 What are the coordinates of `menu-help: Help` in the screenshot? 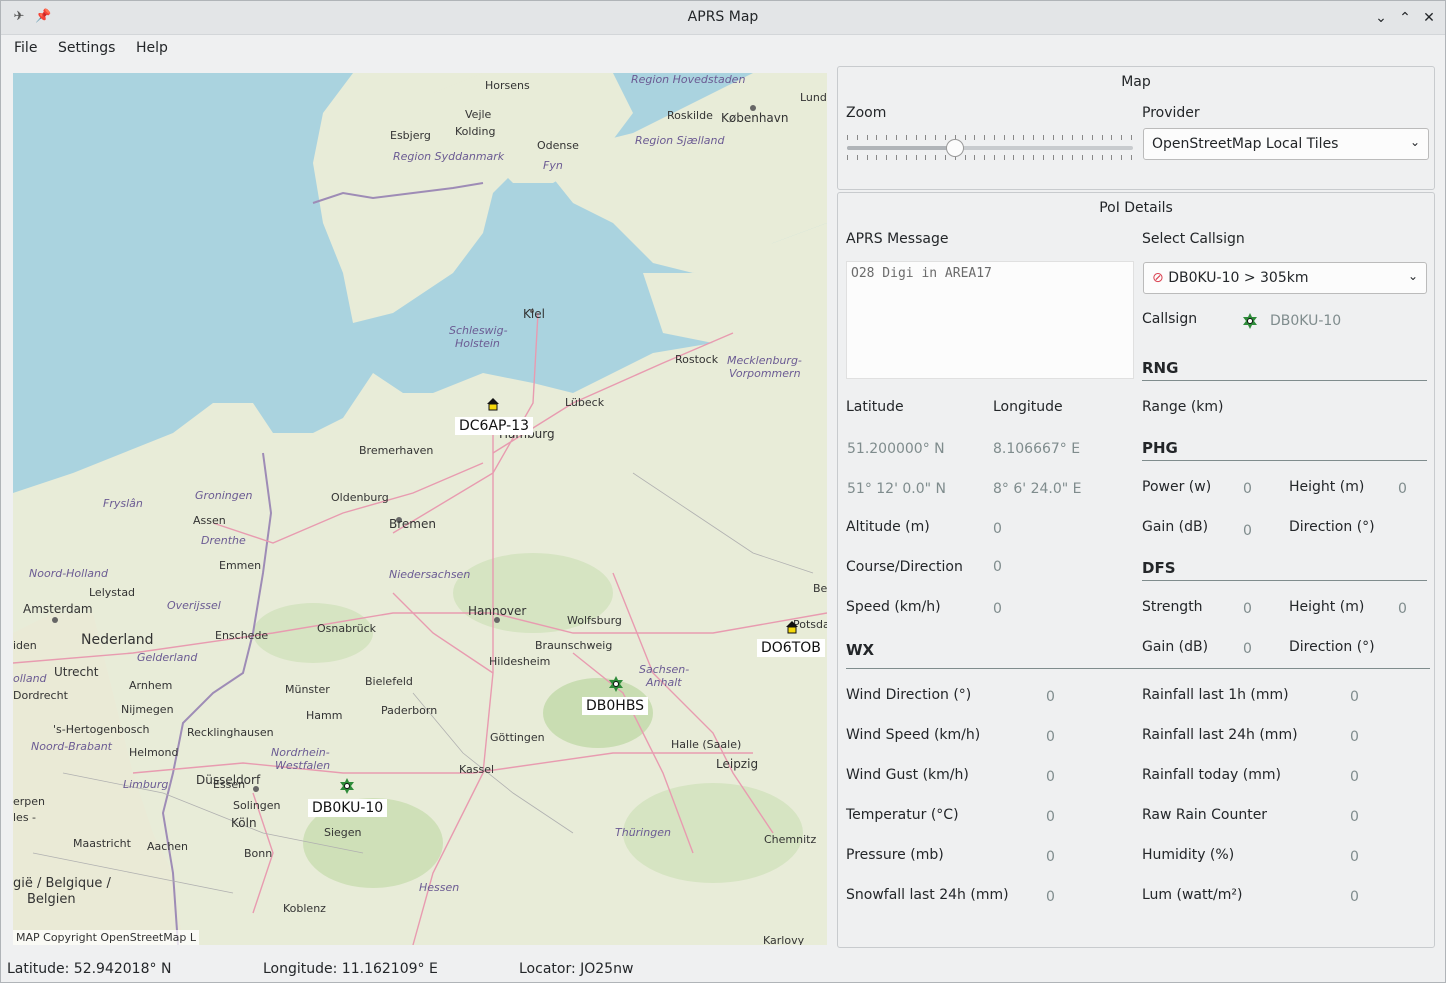 It's located at (152, 48).